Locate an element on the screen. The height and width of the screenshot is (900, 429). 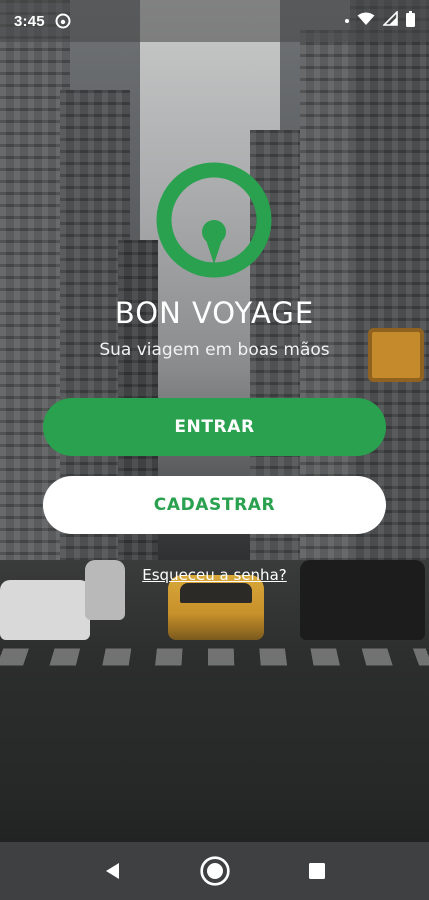
login-button: ENTRAR is located at coordinates (214, 427).